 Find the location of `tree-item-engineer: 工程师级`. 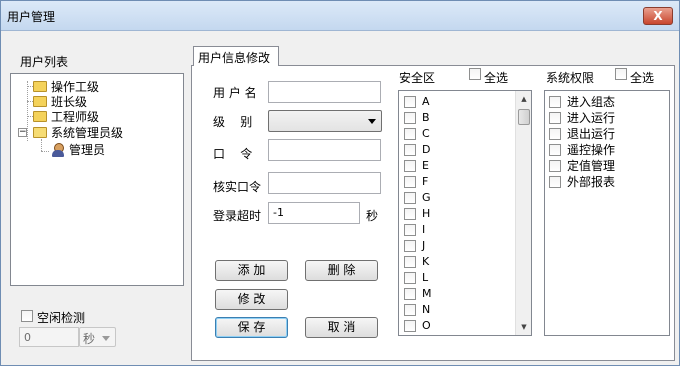

tree-item-engineer: 工程师级 is located at coordinates (66, 116).